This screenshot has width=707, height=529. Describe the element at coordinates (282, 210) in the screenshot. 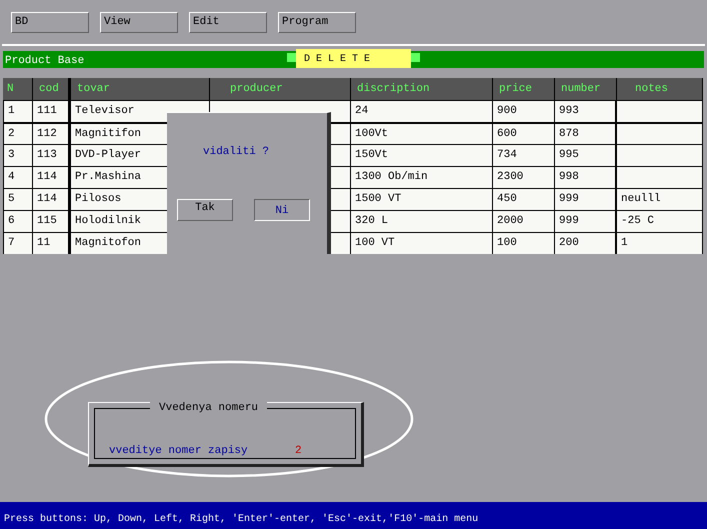

I see `dialog-button: Ni` at that location.